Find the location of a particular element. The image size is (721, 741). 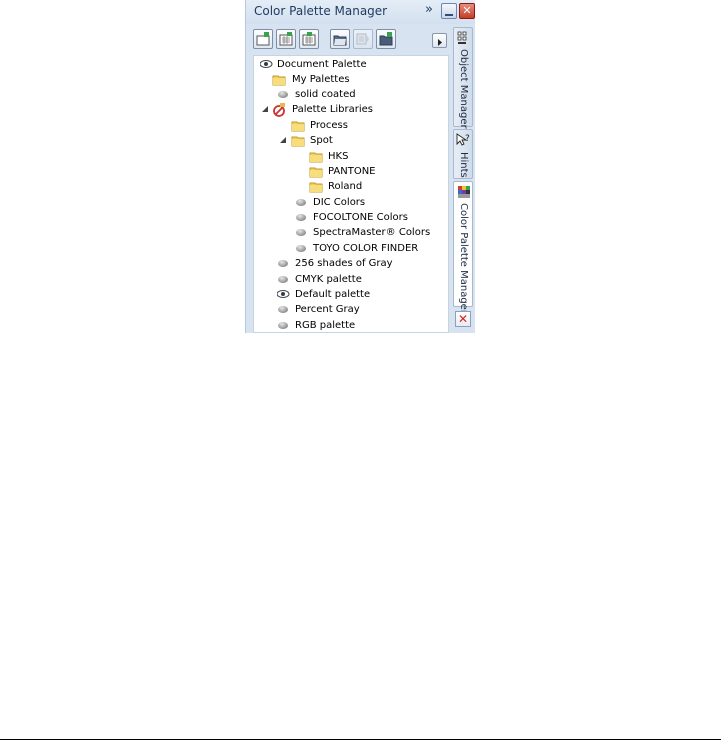

tab-hints: ? Hints is located at coordinates (463, 154).